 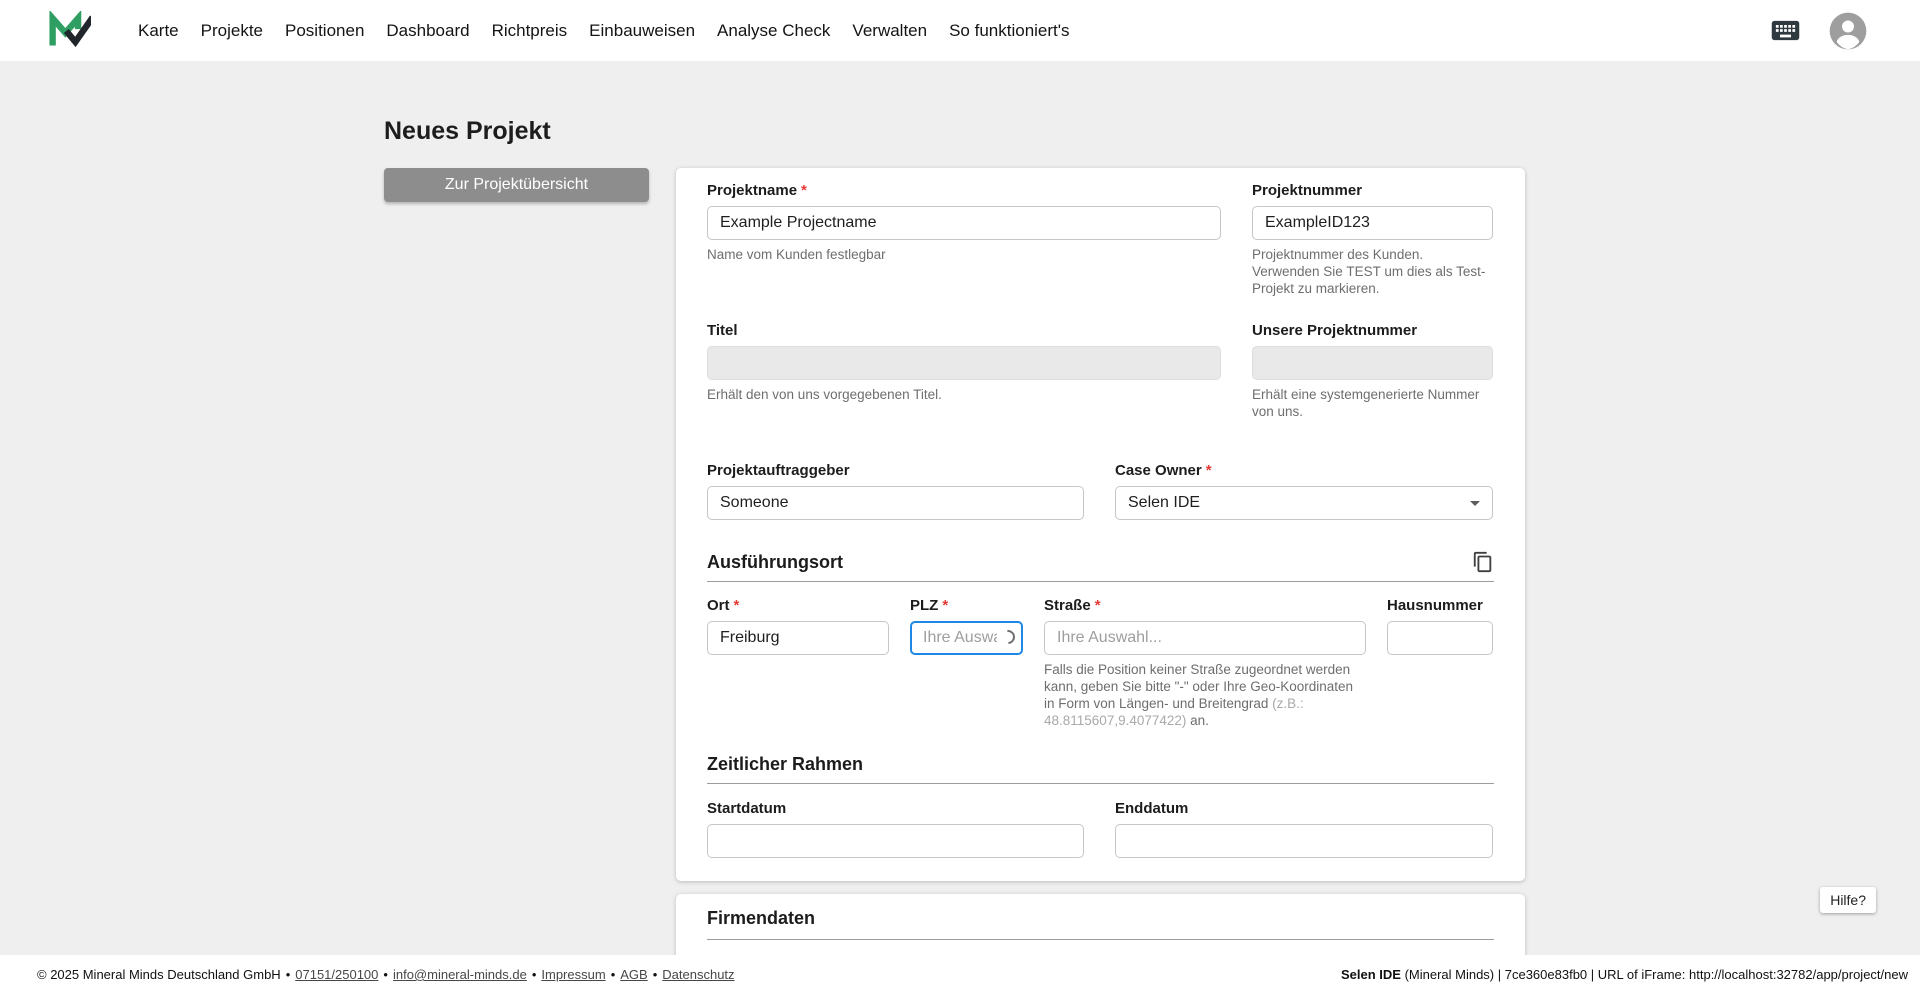 What do you see at coordinates (1163, 470) in the screenshot?
I see `case-owner-label: Case Owner *` at bounding box center [1163, 470].